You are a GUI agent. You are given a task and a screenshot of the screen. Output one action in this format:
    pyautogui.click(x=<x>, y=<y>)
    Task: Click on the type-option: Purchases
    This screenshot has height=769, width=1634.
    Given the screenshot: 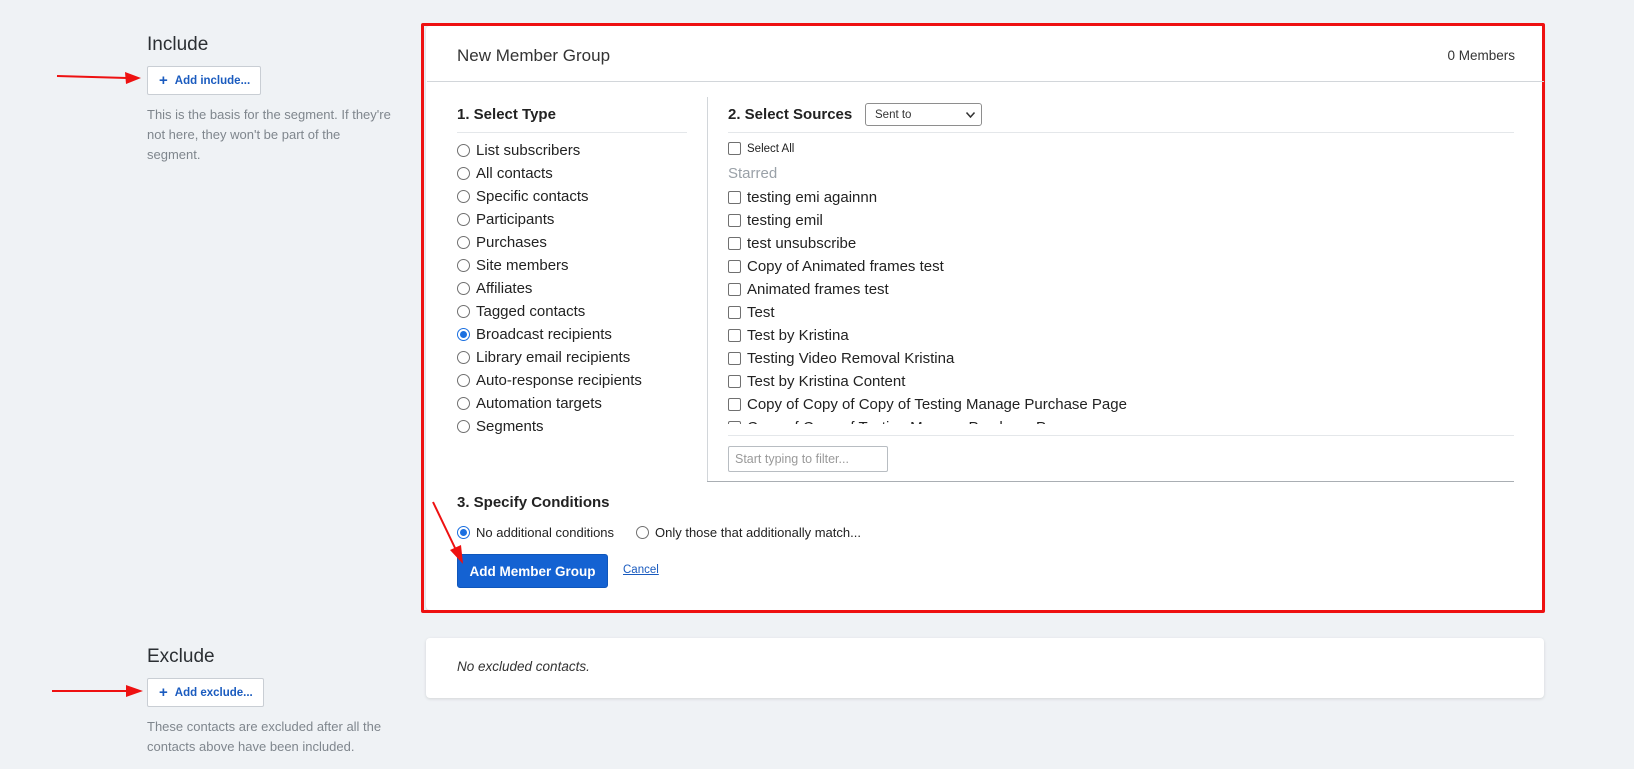 What is the action you would take?
    pyautogui.click(x=572, y=242)
    